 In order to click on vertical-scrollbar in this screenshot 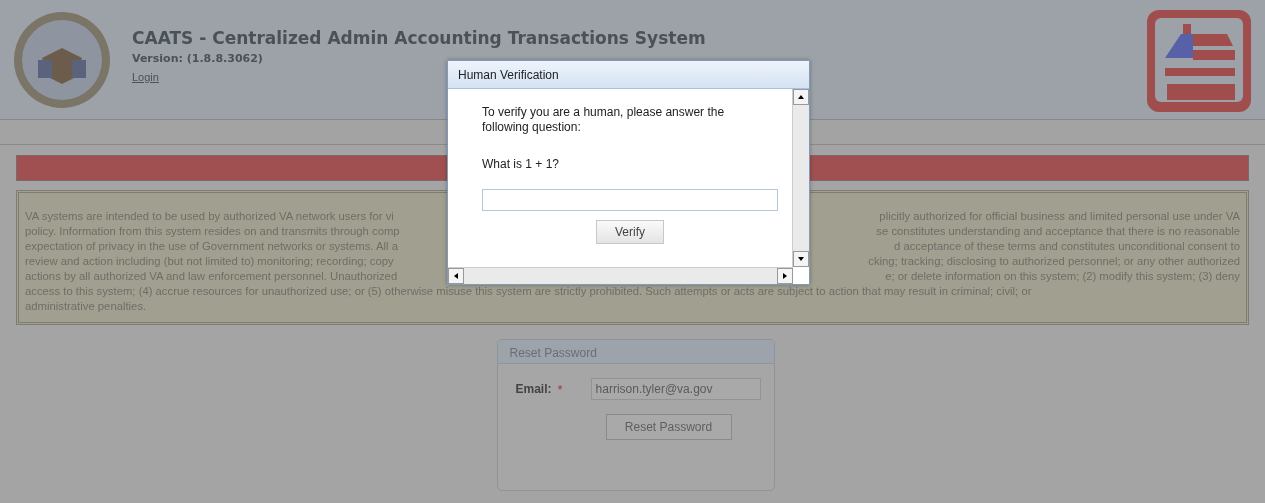, I will do `click(800, 178)`.